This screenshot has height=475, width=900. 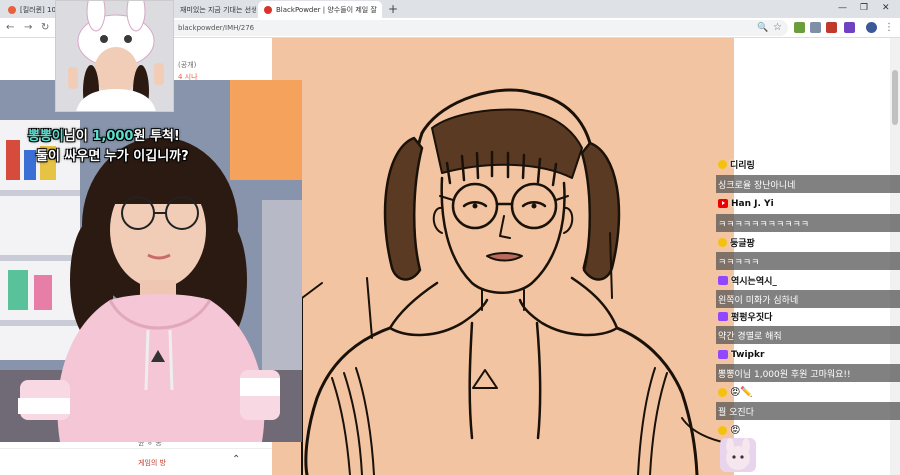 I want to click on sticker-character-icon, so click(x=738, y=454).